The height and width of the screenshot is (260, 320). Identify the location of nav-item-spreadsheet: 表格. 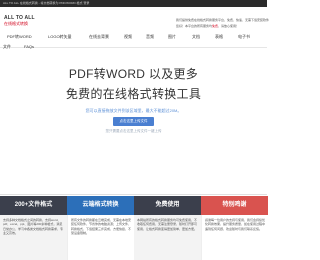
(219, 37).